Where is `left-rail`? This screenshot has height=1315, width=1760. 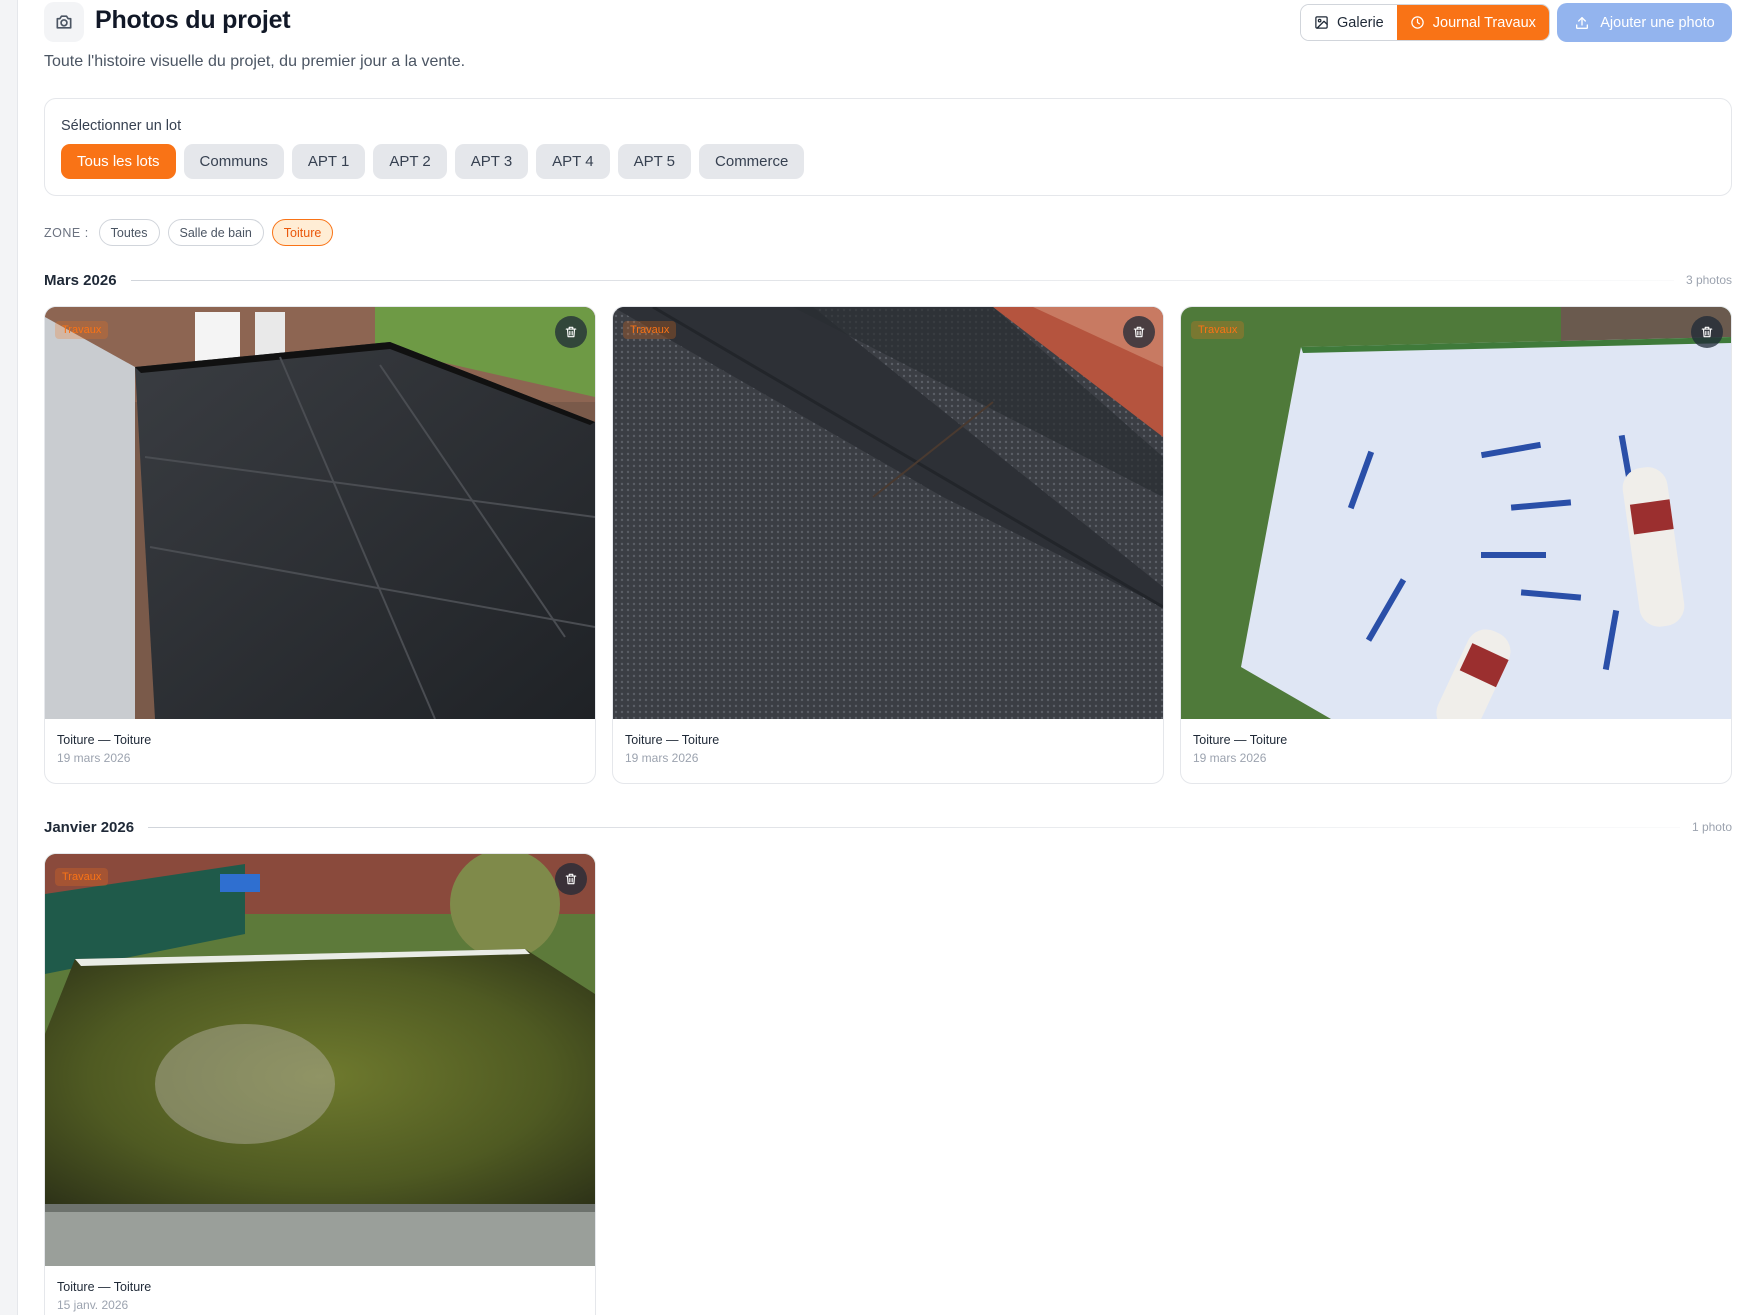
left-rail is located at coordinates (9, 657).